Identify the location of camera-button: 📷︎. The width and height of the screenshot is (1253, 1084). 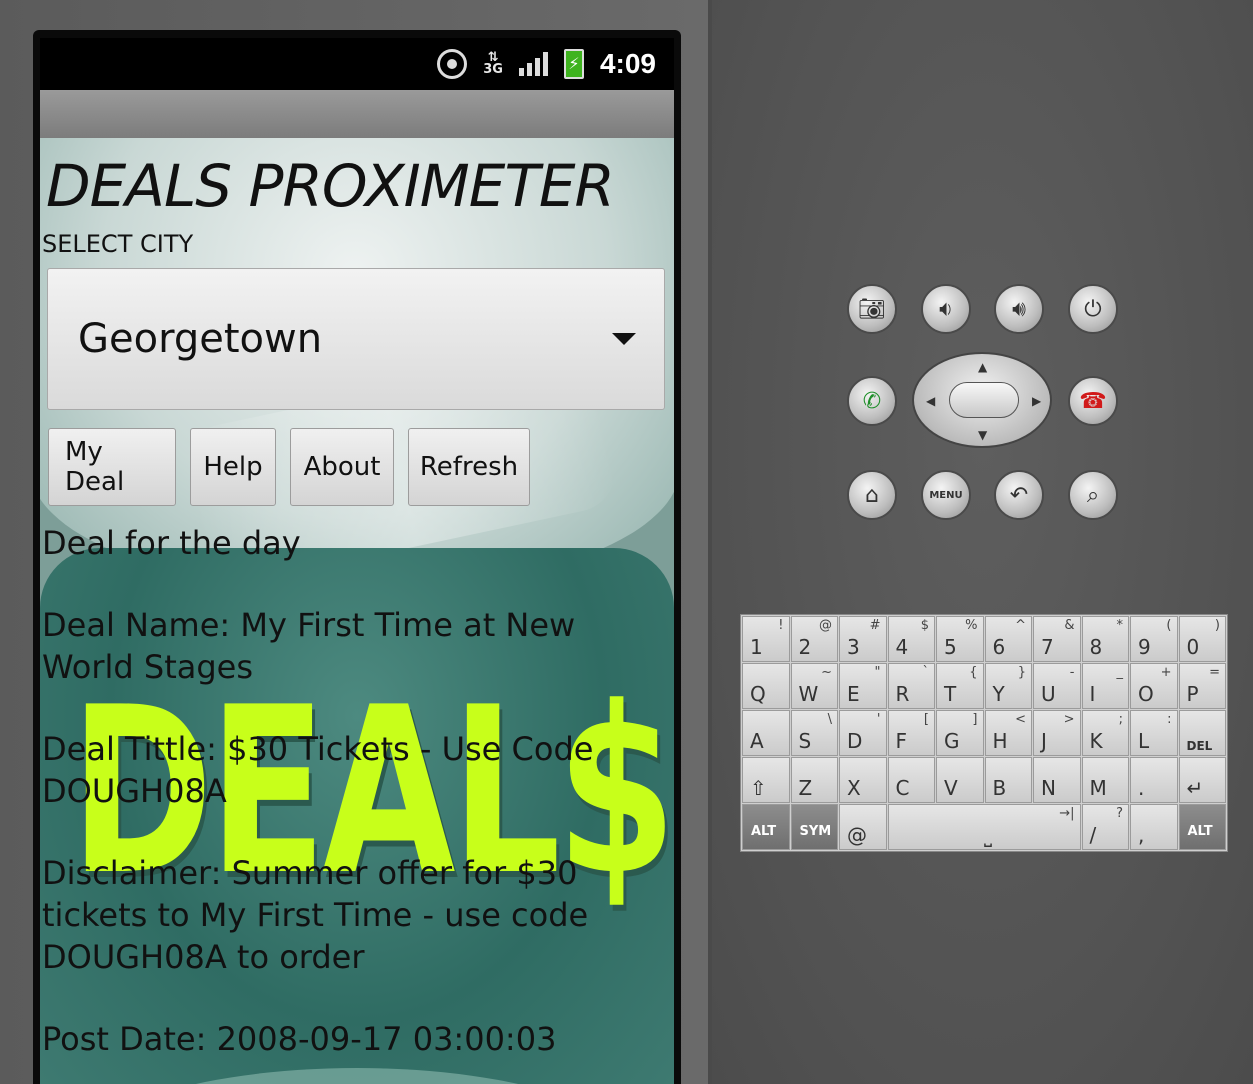
(872, 309).